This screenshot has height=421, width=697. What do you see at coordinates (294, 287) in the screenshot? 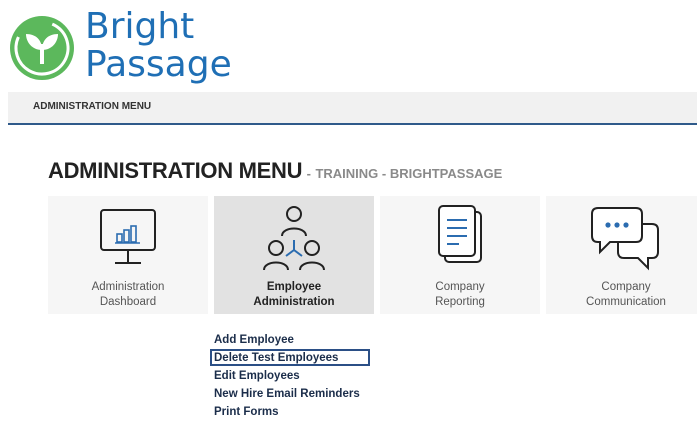
I see `tile-label-line-1: Employee` at bounding box center [294, 287].